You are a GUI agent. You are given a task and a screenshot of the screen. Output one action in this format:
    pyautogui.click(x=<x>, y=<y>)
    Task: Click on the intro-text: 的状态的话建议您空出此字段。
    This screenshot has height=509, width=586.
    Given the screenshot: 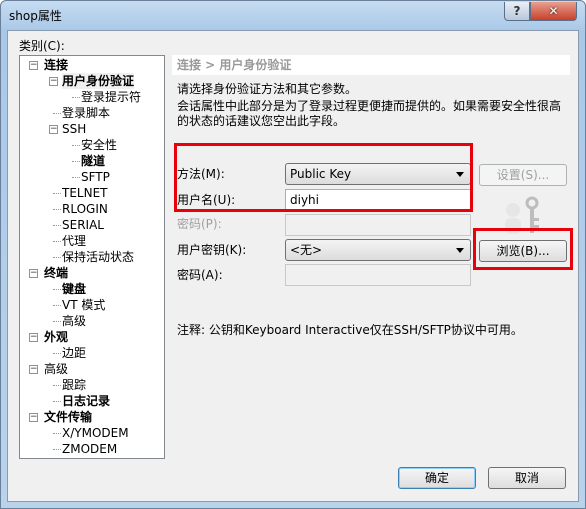 What is the action you would take?
    pyautogui.click(x=261, y=121)
    